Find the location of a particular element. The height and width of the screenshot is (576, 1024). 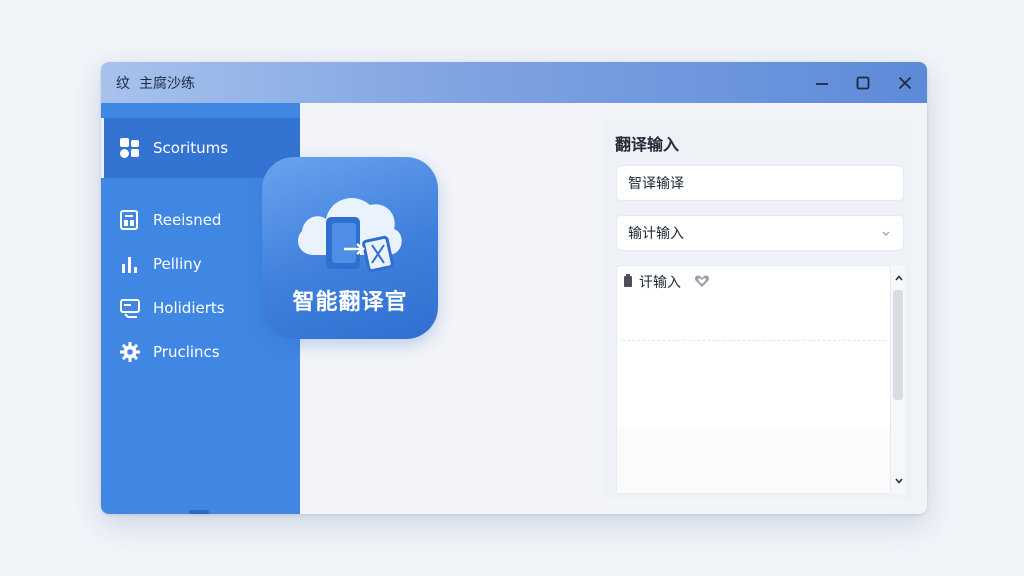

sidebar-item-pruclincs: Pruclincs is located at coordinates (200, 352).